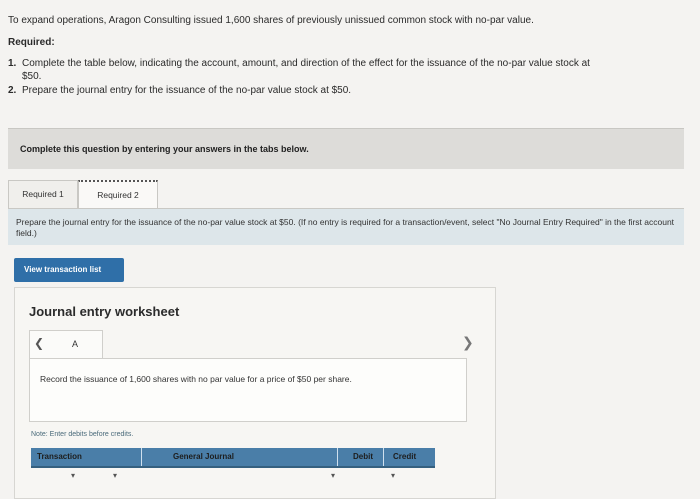  I want to click on entry-tab-a: A, so click(75, 344).